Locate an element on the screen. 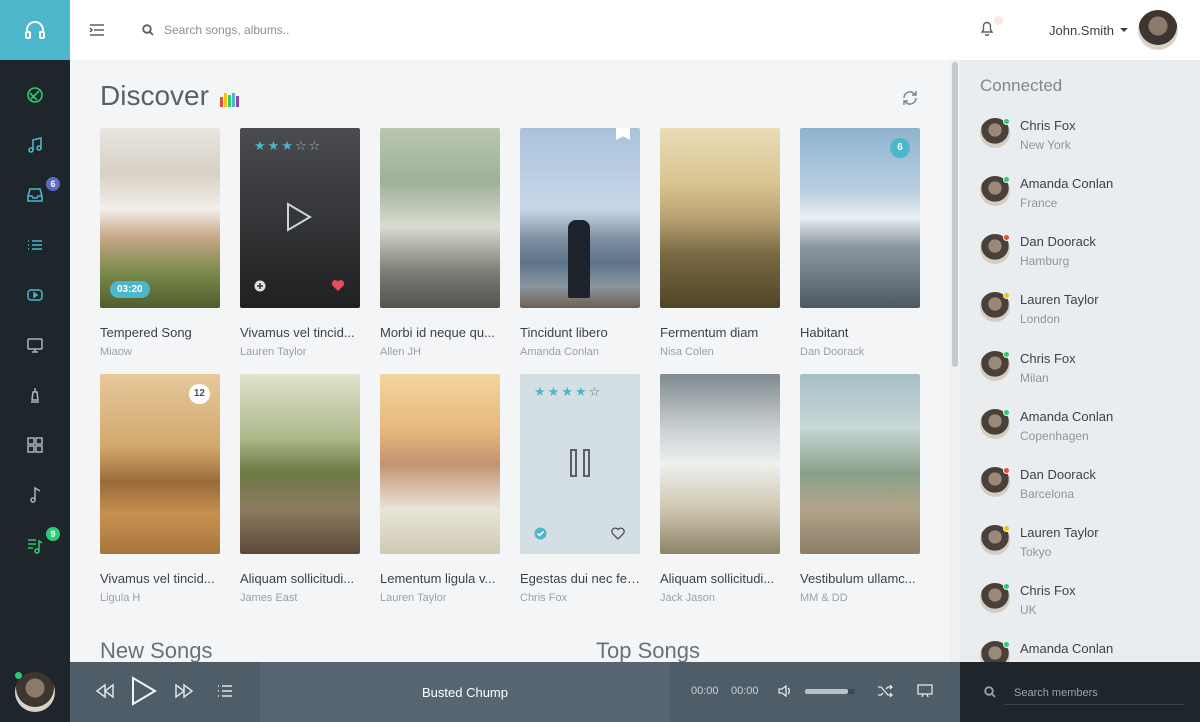  member-item: Lauren Taylor Tokyo is located at coordinates (1085, 550).